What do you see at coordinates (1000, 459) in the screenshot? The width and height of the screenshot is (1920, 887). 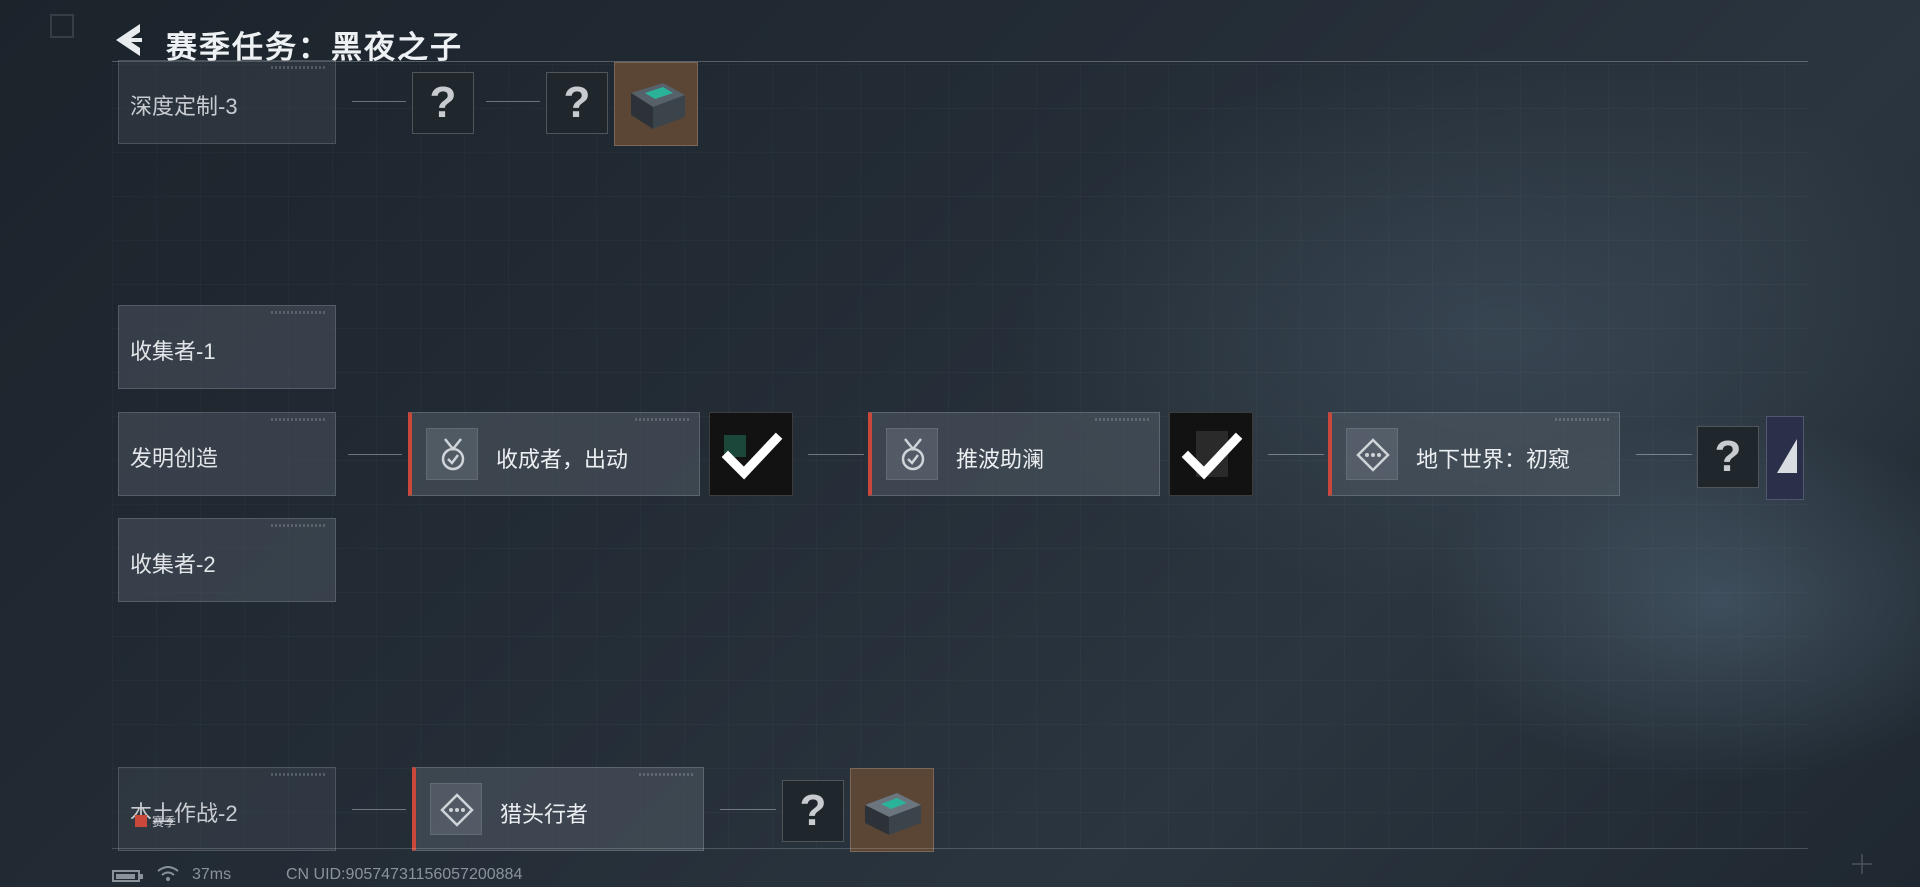 I see `mission-label: 推波助澜` at bounding box center [1000, 459].